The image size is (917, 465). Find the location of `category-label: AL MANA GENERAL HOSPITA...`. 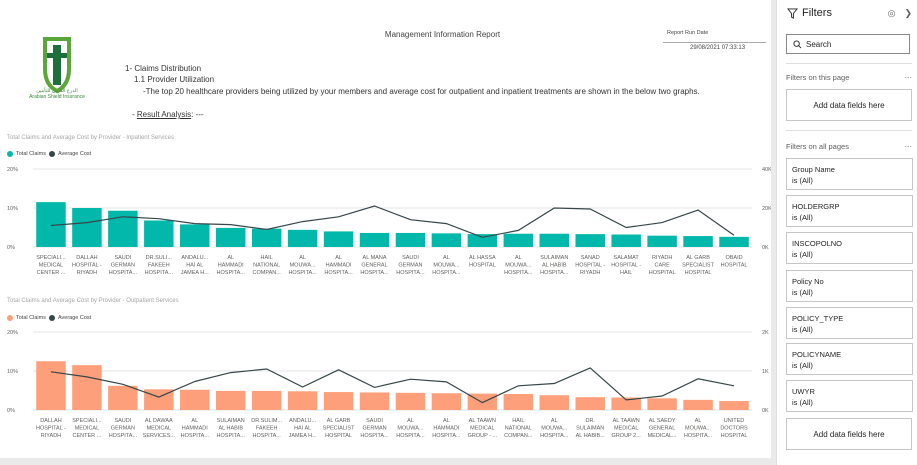

category-label: AL MANA GENERAL HOSPITA... is located at coordinates (374, 265).